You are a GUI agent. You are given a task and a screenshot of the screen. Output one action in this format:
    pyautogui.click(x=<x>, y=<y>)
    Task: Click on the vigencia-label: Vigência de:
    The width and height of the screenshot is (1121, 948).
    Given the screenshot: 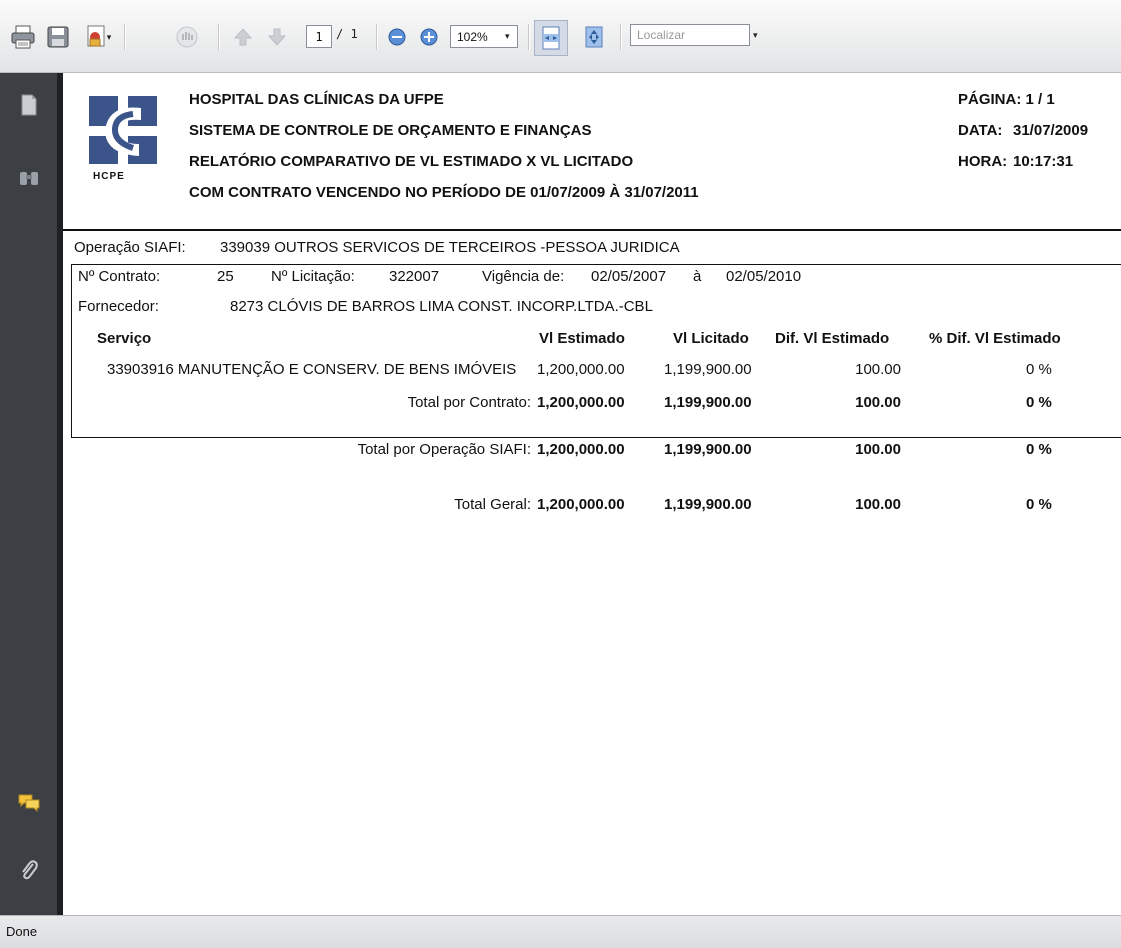 What is the action you would take?
    pyautogui.click(x=523, y=276)
    